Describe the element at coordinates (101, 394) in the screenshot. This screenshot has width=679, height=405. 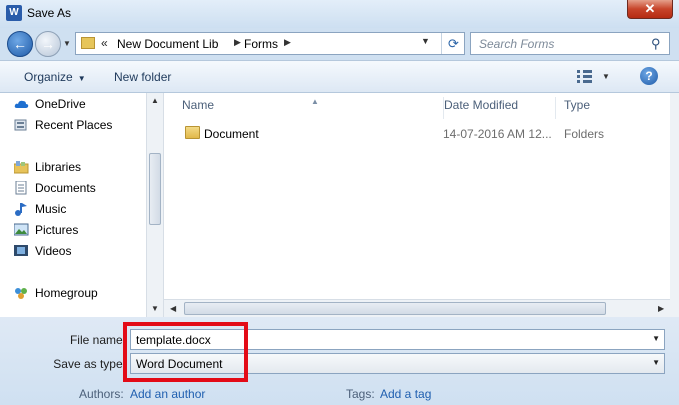
I see `authors-label: Authors:` at that location.